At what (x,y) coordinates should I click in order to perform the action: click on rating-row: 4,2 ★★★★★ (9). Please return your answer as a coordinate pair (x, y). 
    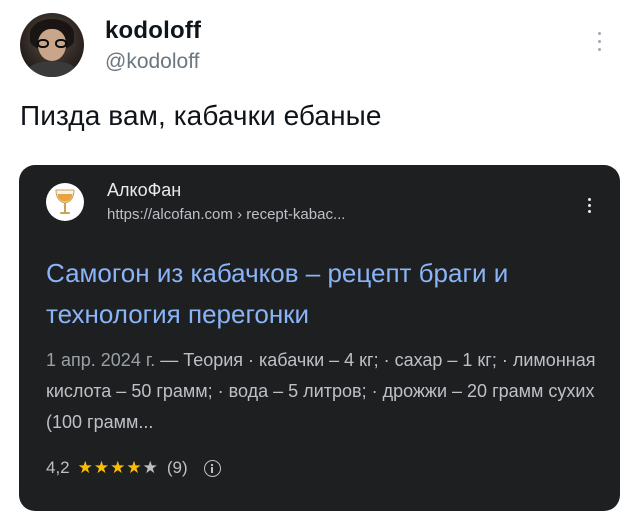
    Looking at the image, I should click on (133, 468).